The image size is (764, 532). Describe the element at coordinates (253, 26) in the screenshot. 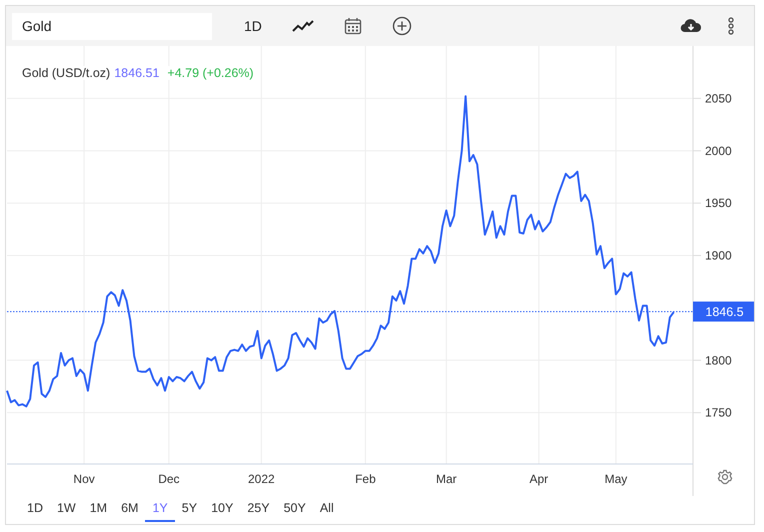

I see `interval-button: 1D` at that location.